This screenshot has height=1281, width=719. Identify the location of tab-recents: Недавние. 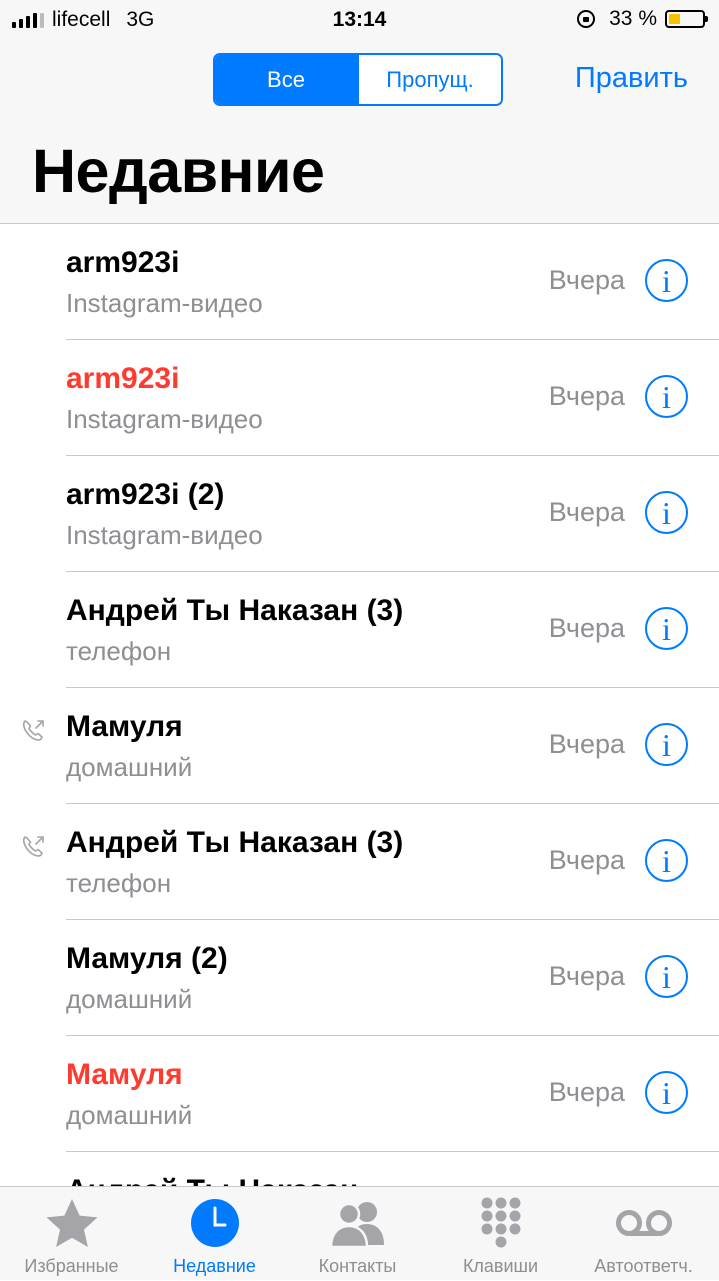
(214, 1234).